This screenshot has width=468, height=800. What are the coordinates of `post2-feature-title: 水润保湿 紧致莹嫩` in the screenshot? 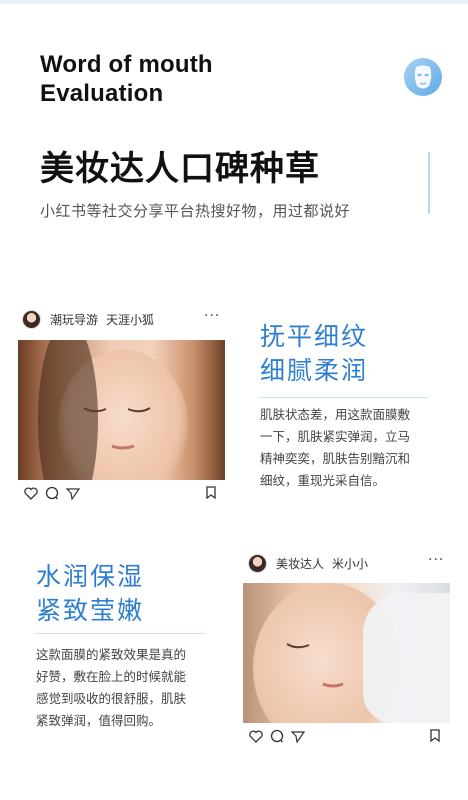 It's located at (90, 594).